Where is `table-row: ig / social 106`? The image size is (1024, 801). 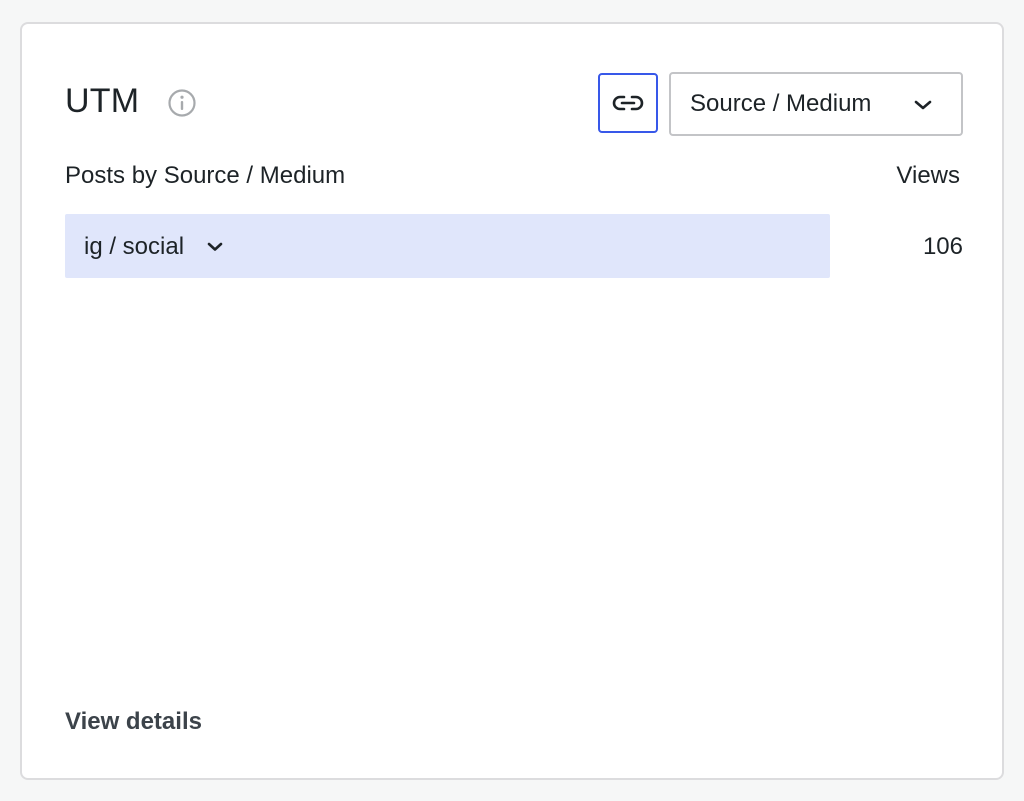 table-row: ig / social 106 is located at coordinates (514, 246).